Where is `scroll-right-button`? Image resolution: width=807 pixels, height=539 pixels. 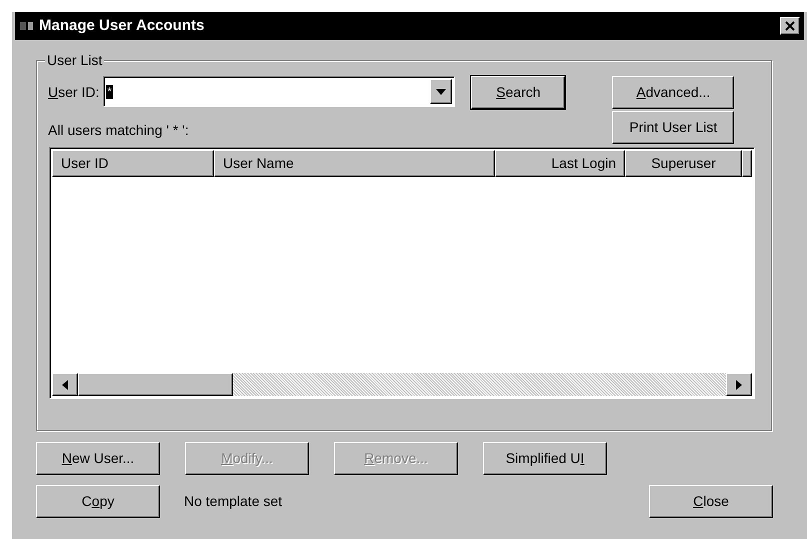
scroll-right-button is located at coordinates (739, 384).